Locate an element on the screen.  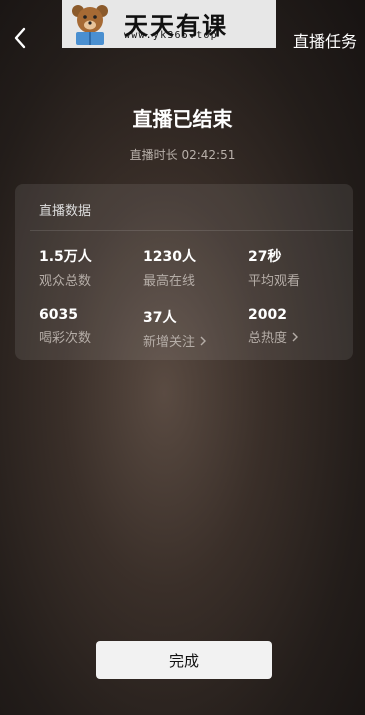
stat-value: 1230人 is located at coordinates (169, 257).